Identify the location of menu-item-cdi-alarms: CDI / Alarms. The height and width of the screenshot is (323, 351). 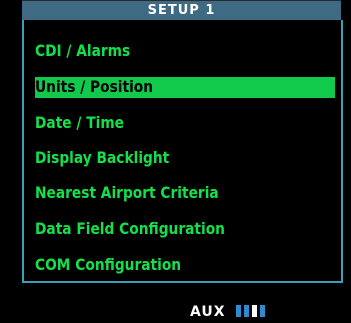
(82, 51).